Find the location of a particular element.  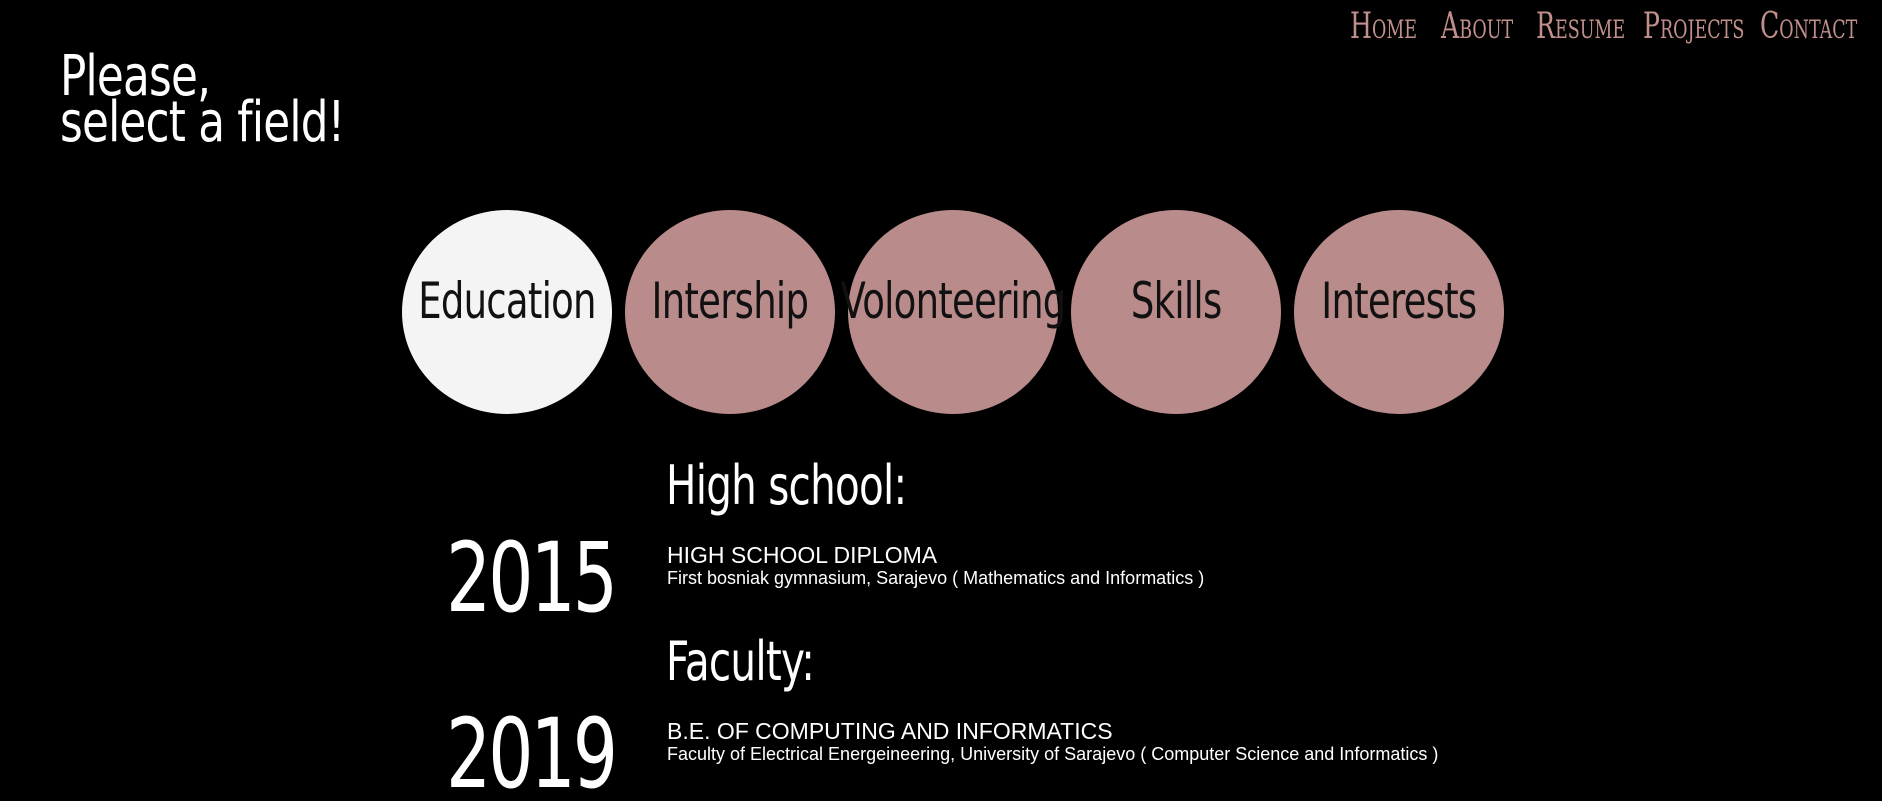

page-title-line2: select a field! is located at coordinates (202, 122).